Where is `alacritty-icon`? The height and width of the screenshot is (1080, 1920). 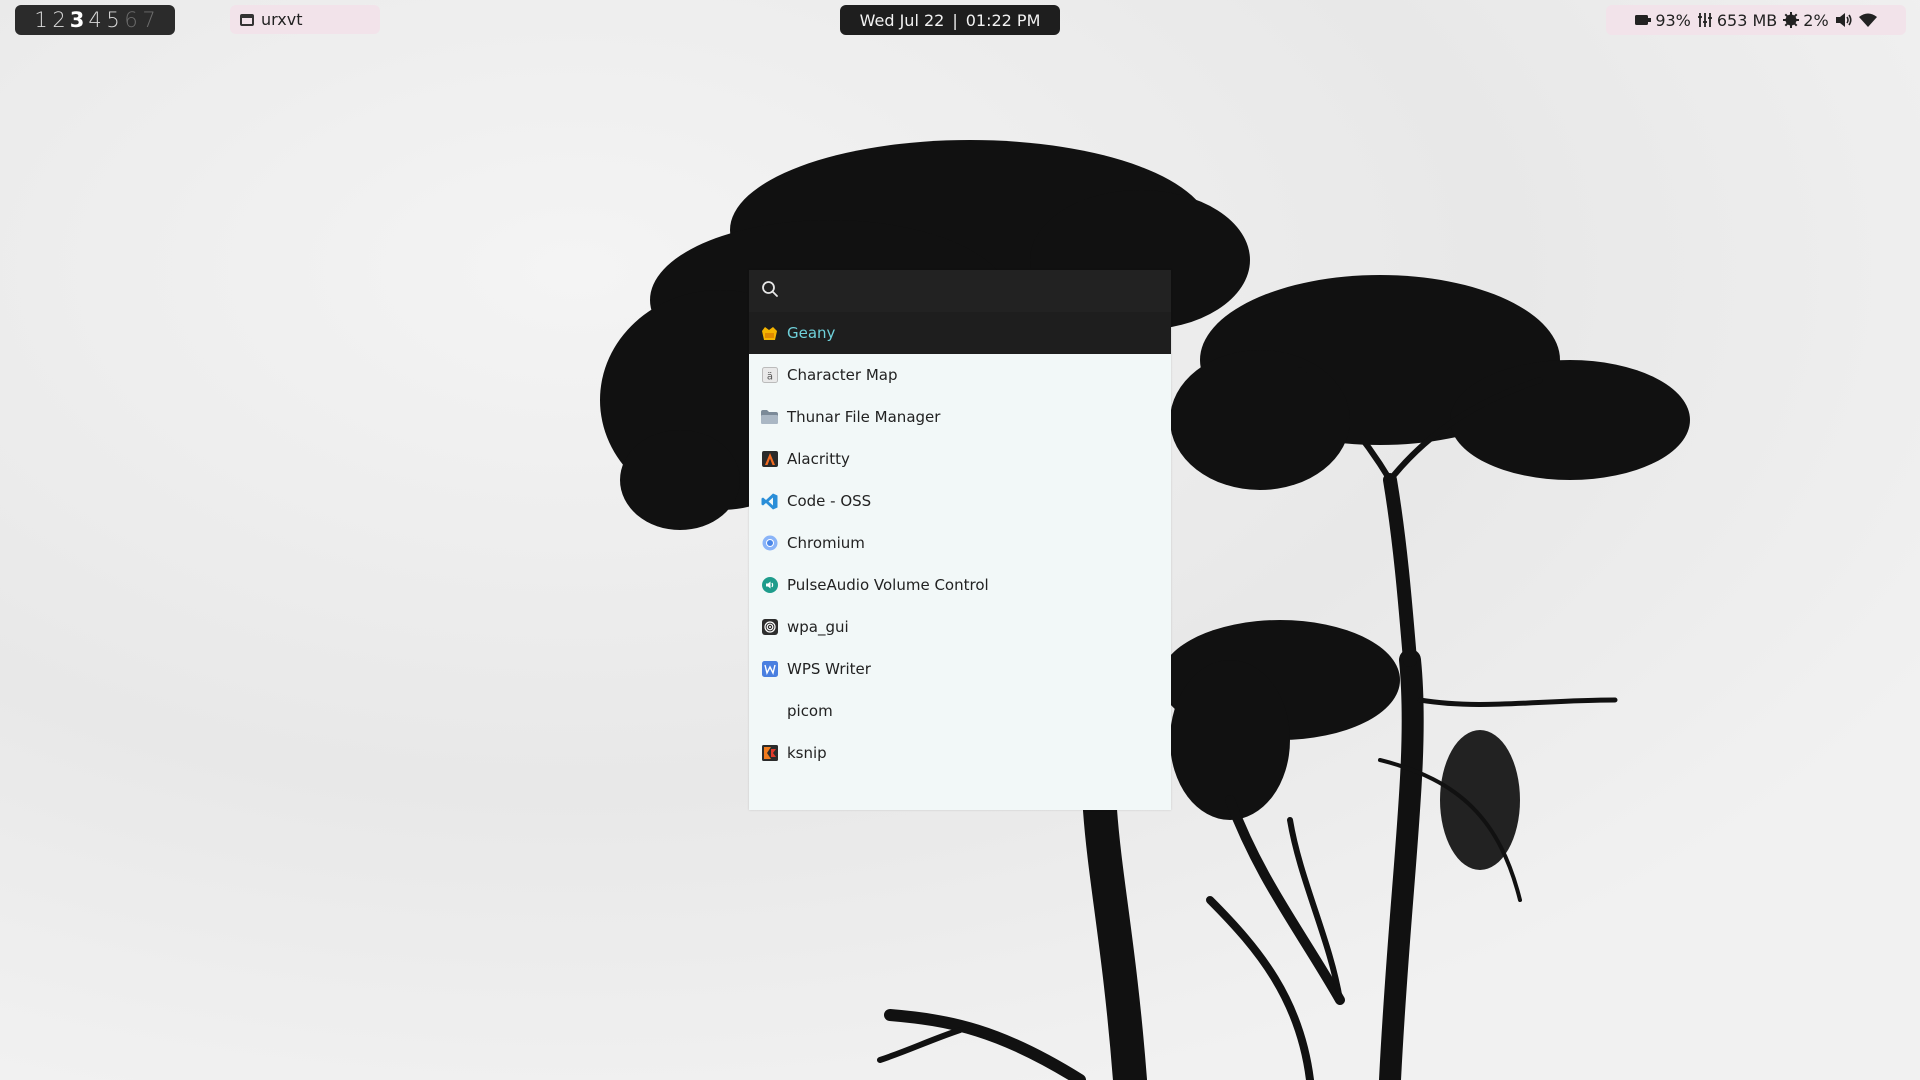 alacritty-icon is located at coordinates (769, 459).